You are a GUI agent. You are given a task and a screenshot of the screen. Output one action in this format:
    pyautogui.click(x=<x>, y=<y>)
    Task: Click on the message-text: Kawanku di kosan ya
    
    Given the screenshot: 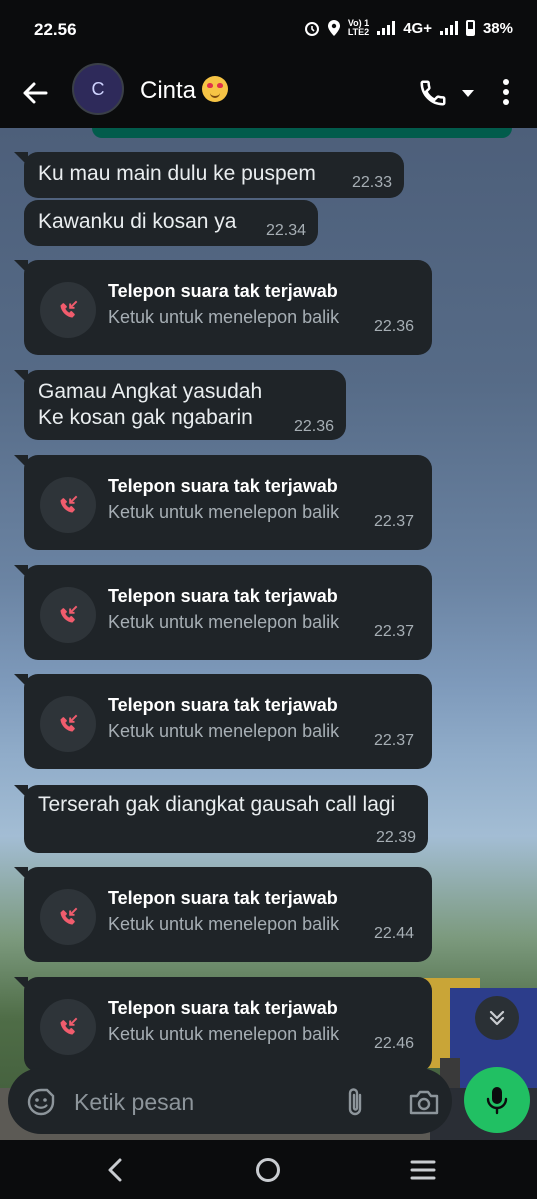 What is the action you would take?
    pyautogui.click(x=137, y=221)
    